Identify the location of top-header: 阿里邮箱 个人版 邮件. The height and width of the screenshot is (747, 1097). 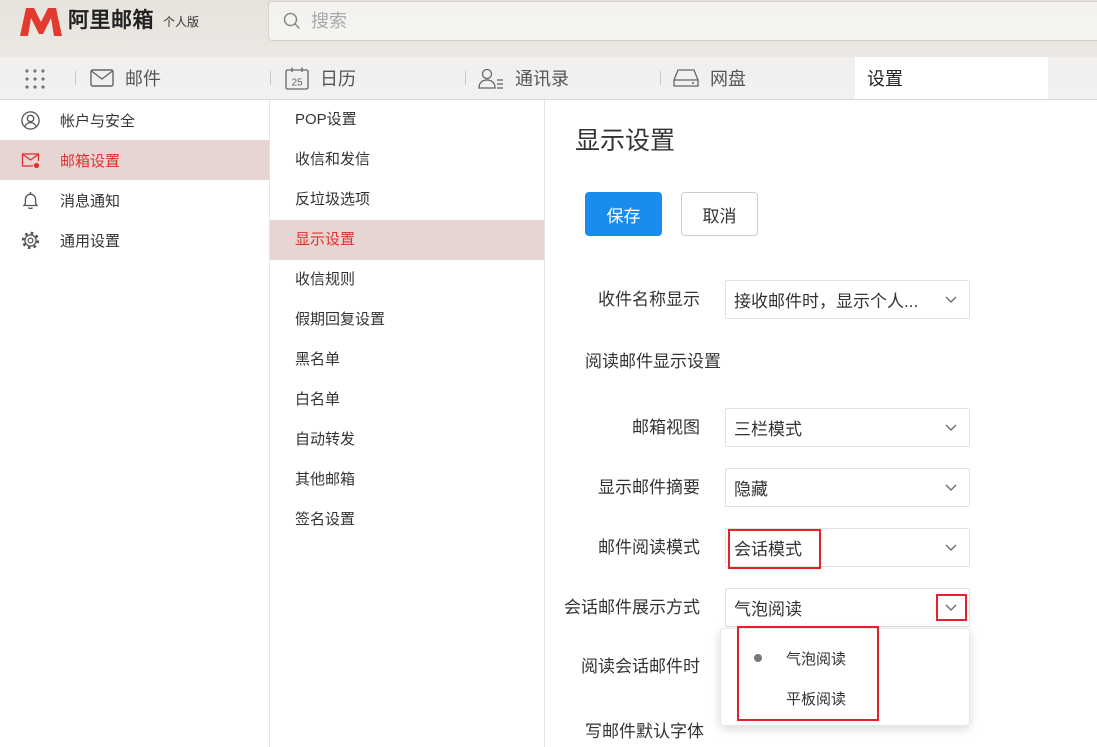
(548, 50).